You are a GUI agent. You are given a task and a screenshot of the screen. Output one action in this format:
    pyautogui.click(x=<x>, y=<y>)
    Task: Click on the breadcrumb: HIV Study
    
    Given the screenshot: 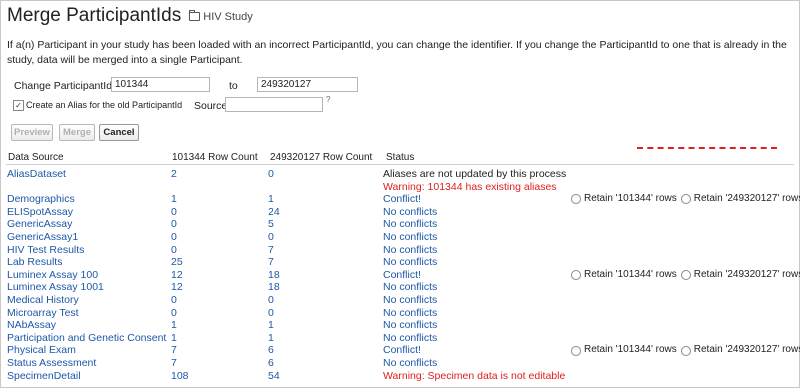 What is the action you would take?
    pyautogui.click(x=221, y=16)
    